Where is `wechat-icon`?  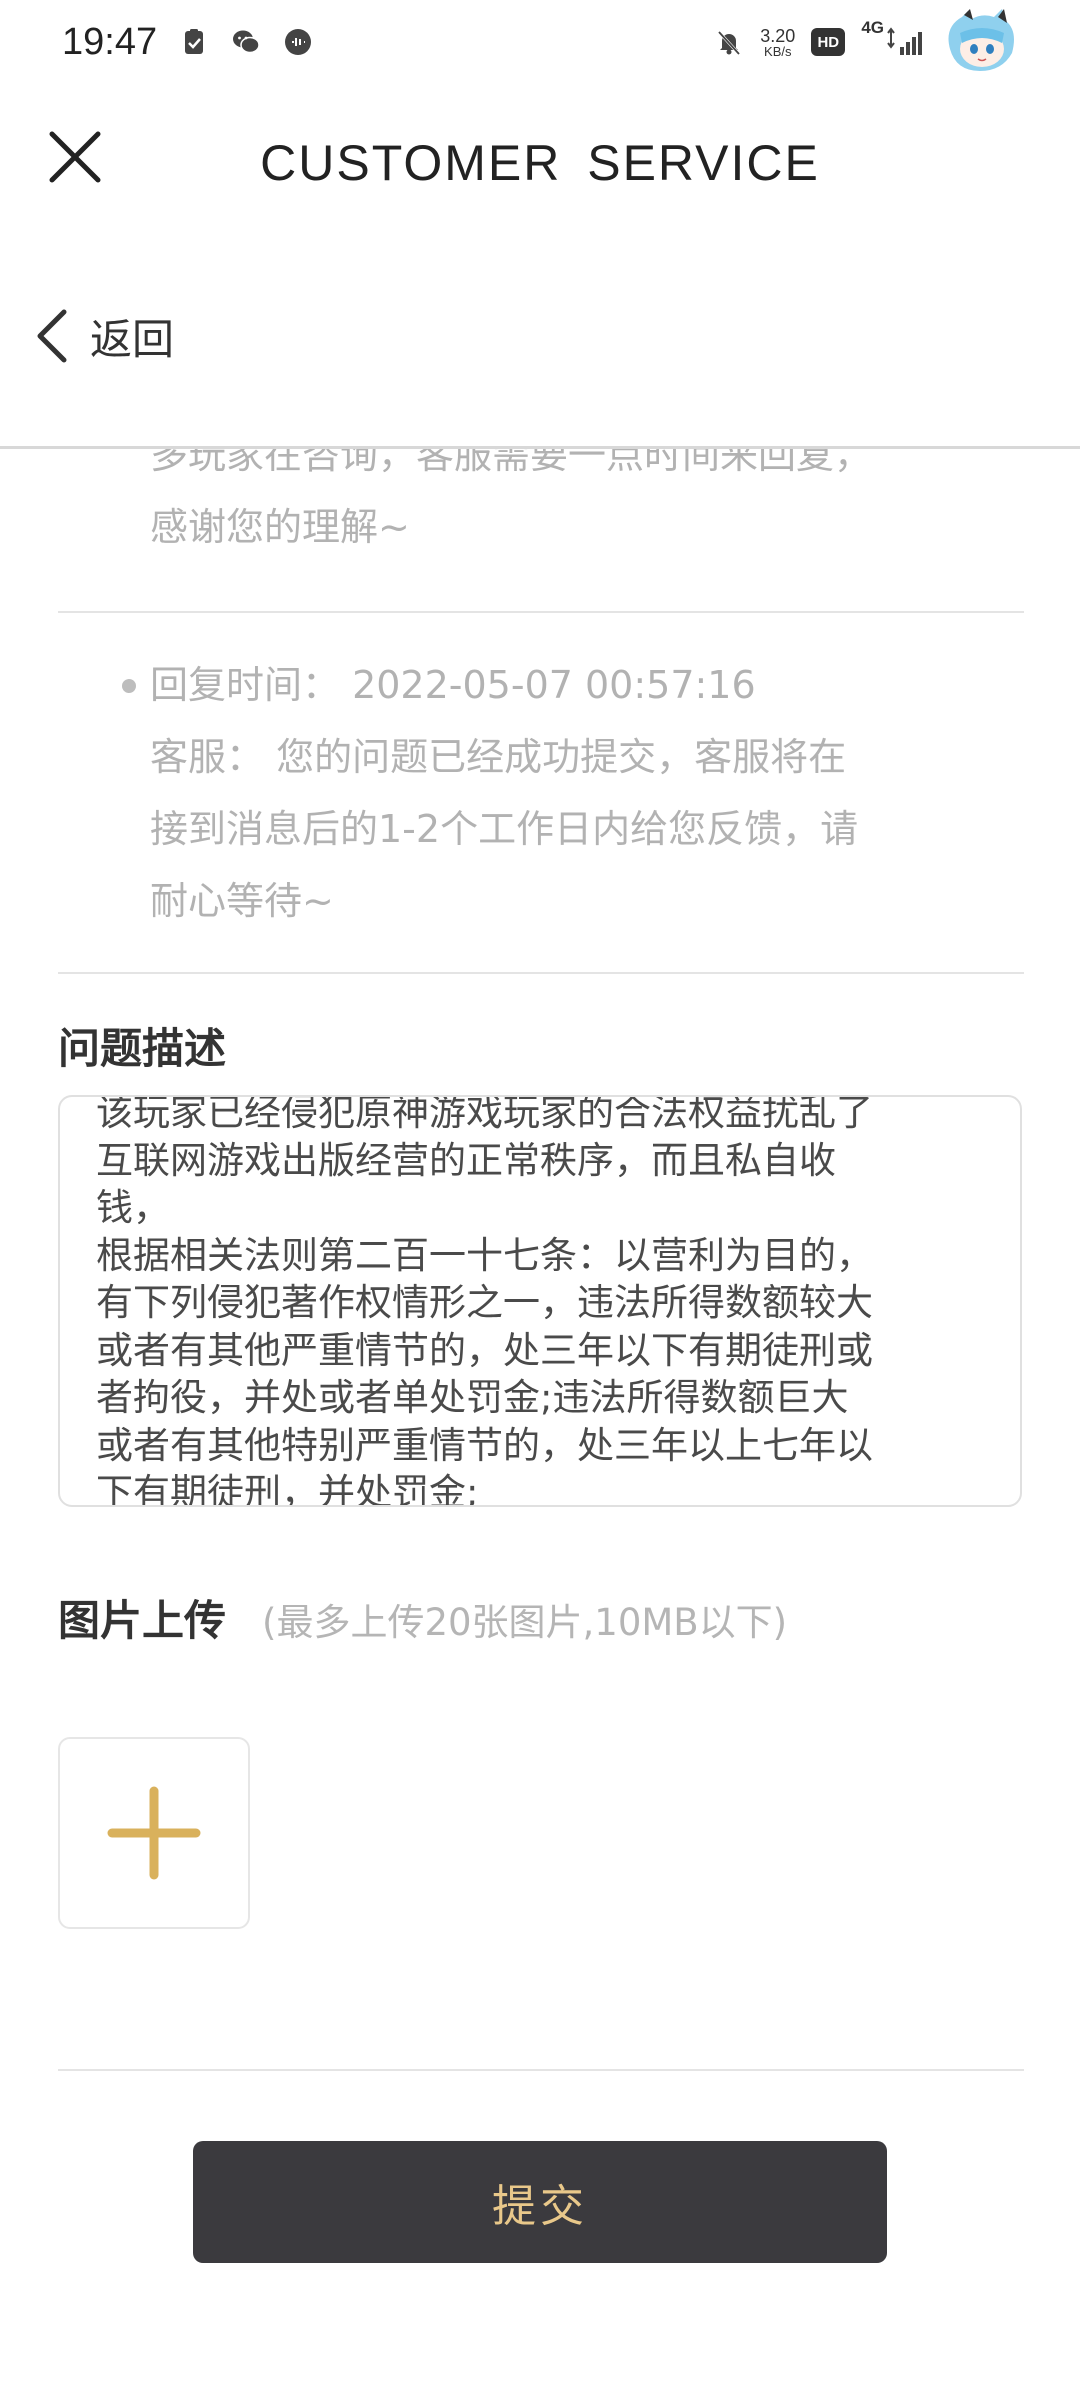
wechat-icon is located at coordinates (246, 42).